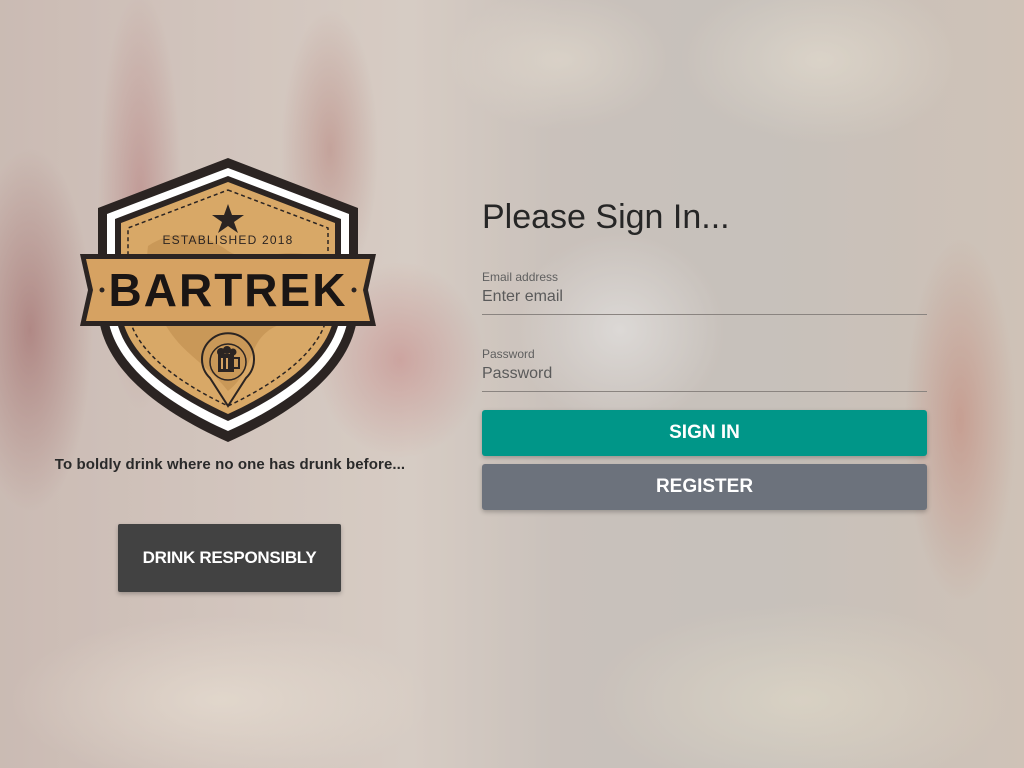  I want to click on drink-responsibly-button: DRINK RESPONSIBLY, so click(229, 558).